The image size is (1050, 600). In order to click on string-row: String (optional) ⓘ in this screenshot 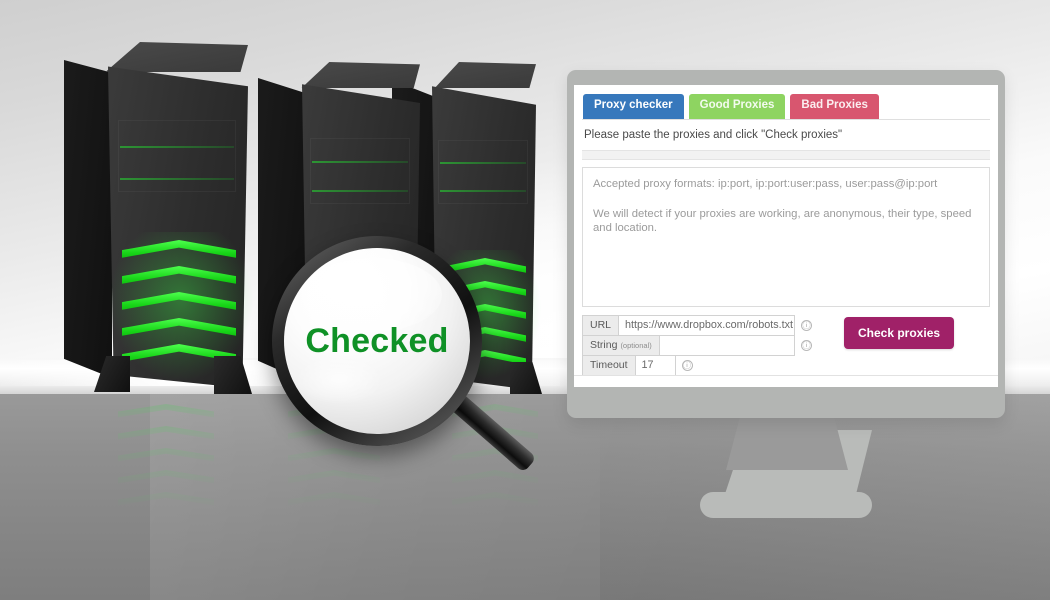, I will do `click(697, 345)`.